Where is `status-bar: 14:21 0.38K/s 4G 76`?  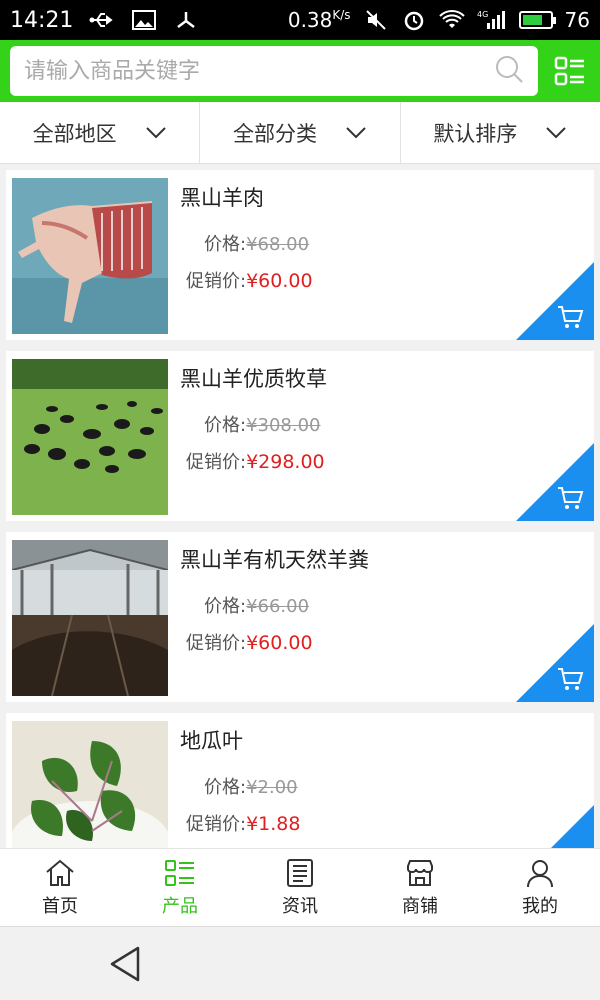
status-bar: 14:21 0.38K/s 4G 76 is located at coordinates (300, 20).